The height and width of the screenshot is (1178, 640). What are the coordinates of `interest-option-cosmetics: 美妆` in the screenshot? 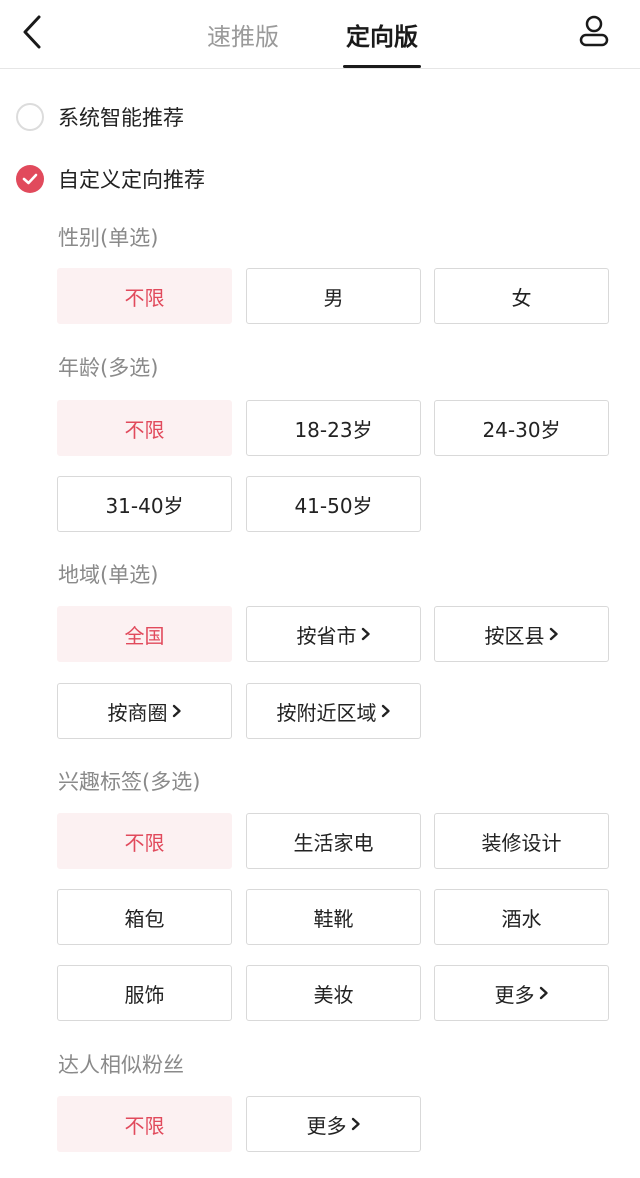 It's located at (333, 993).